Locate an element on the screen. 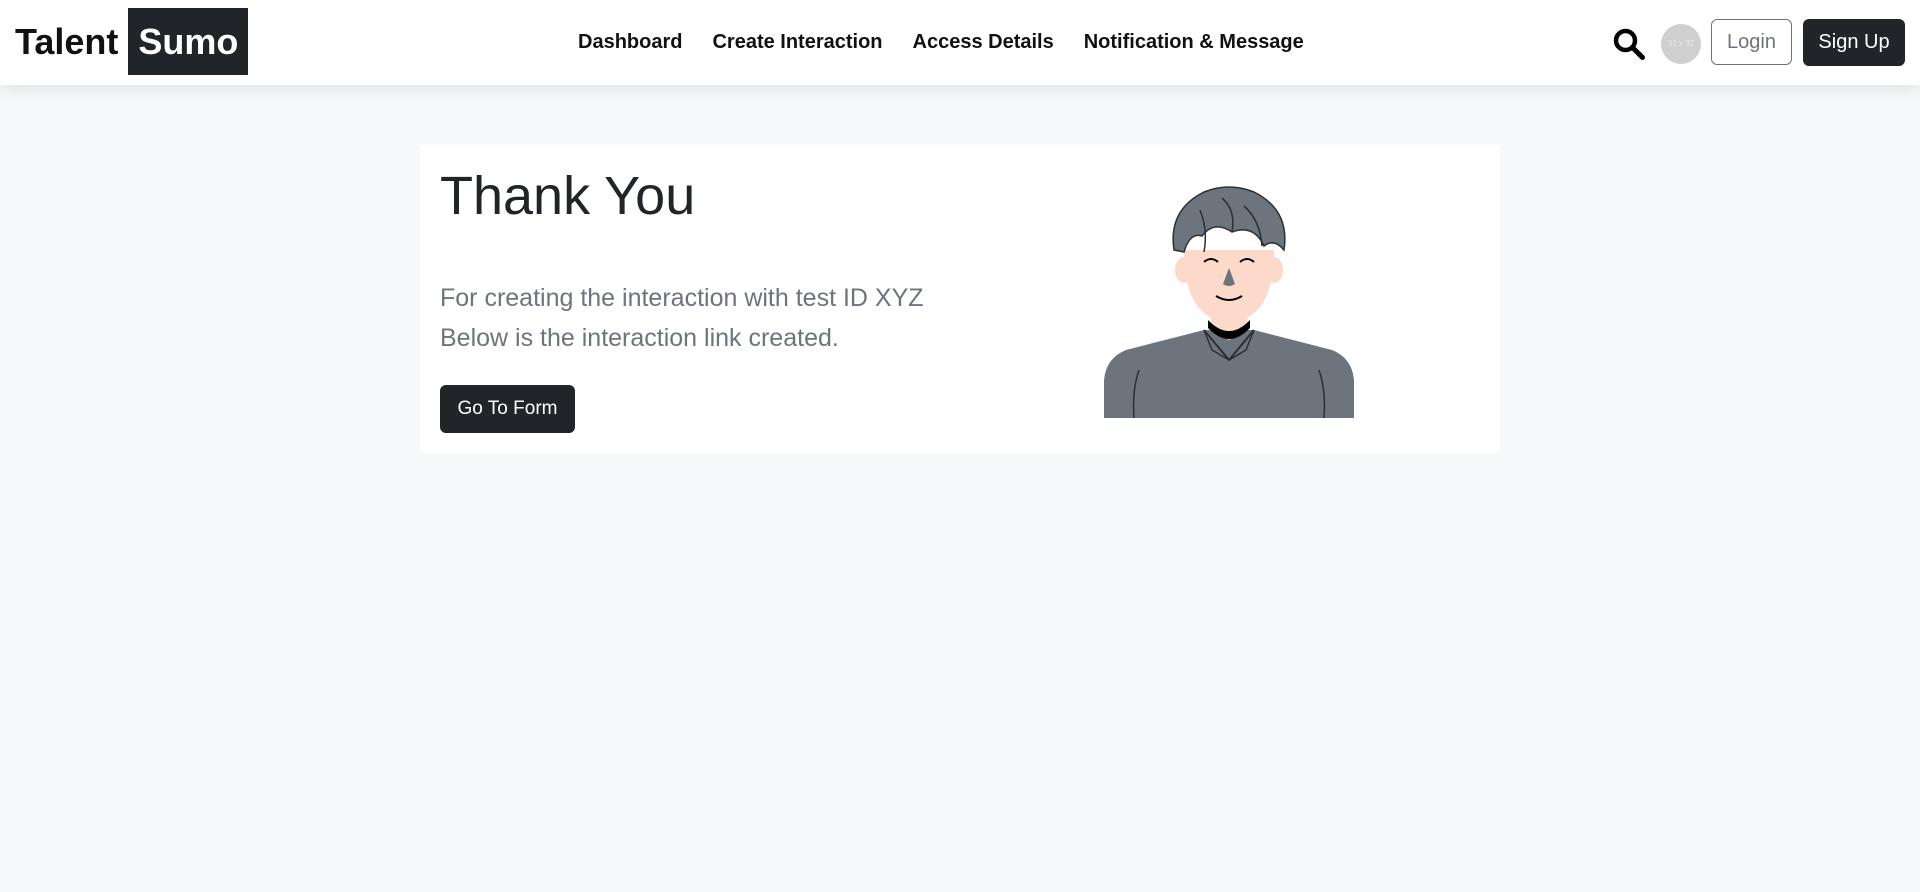 This screenshot has width=1920, height=892. nav-link-access-details: Access Details is located at coordinates (983, 42).